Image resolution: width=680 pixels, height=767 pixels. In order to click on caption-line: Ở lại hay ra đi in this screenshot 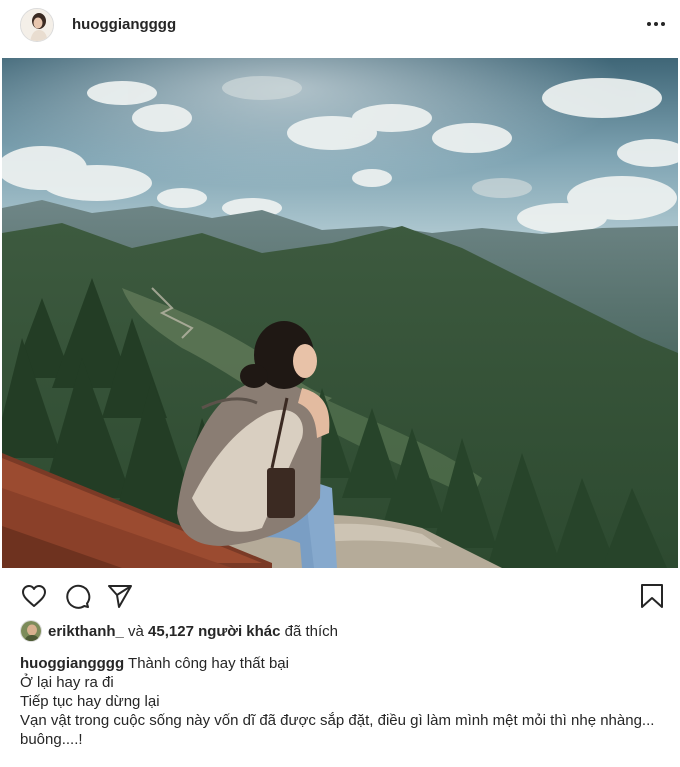, I will do `click(67, 682)`.